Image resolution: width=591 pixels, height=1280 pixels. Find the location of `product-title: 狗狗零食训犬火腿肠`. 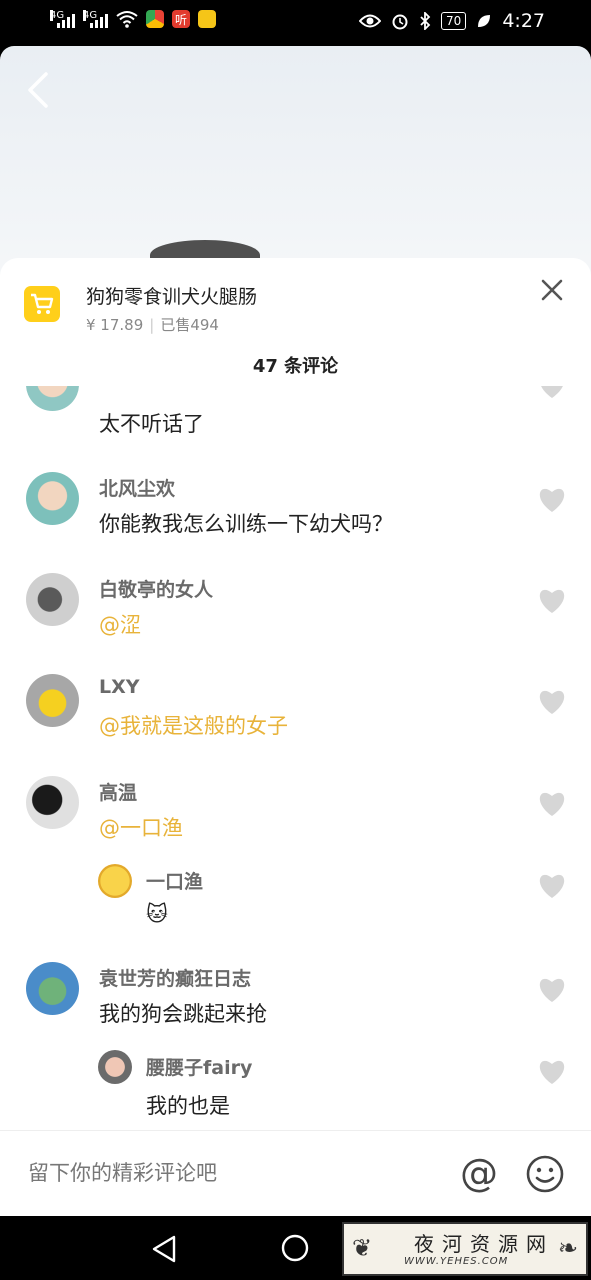

product-title: 狗狗零食训犬火腿肠 is located at coordinates (172, 297).